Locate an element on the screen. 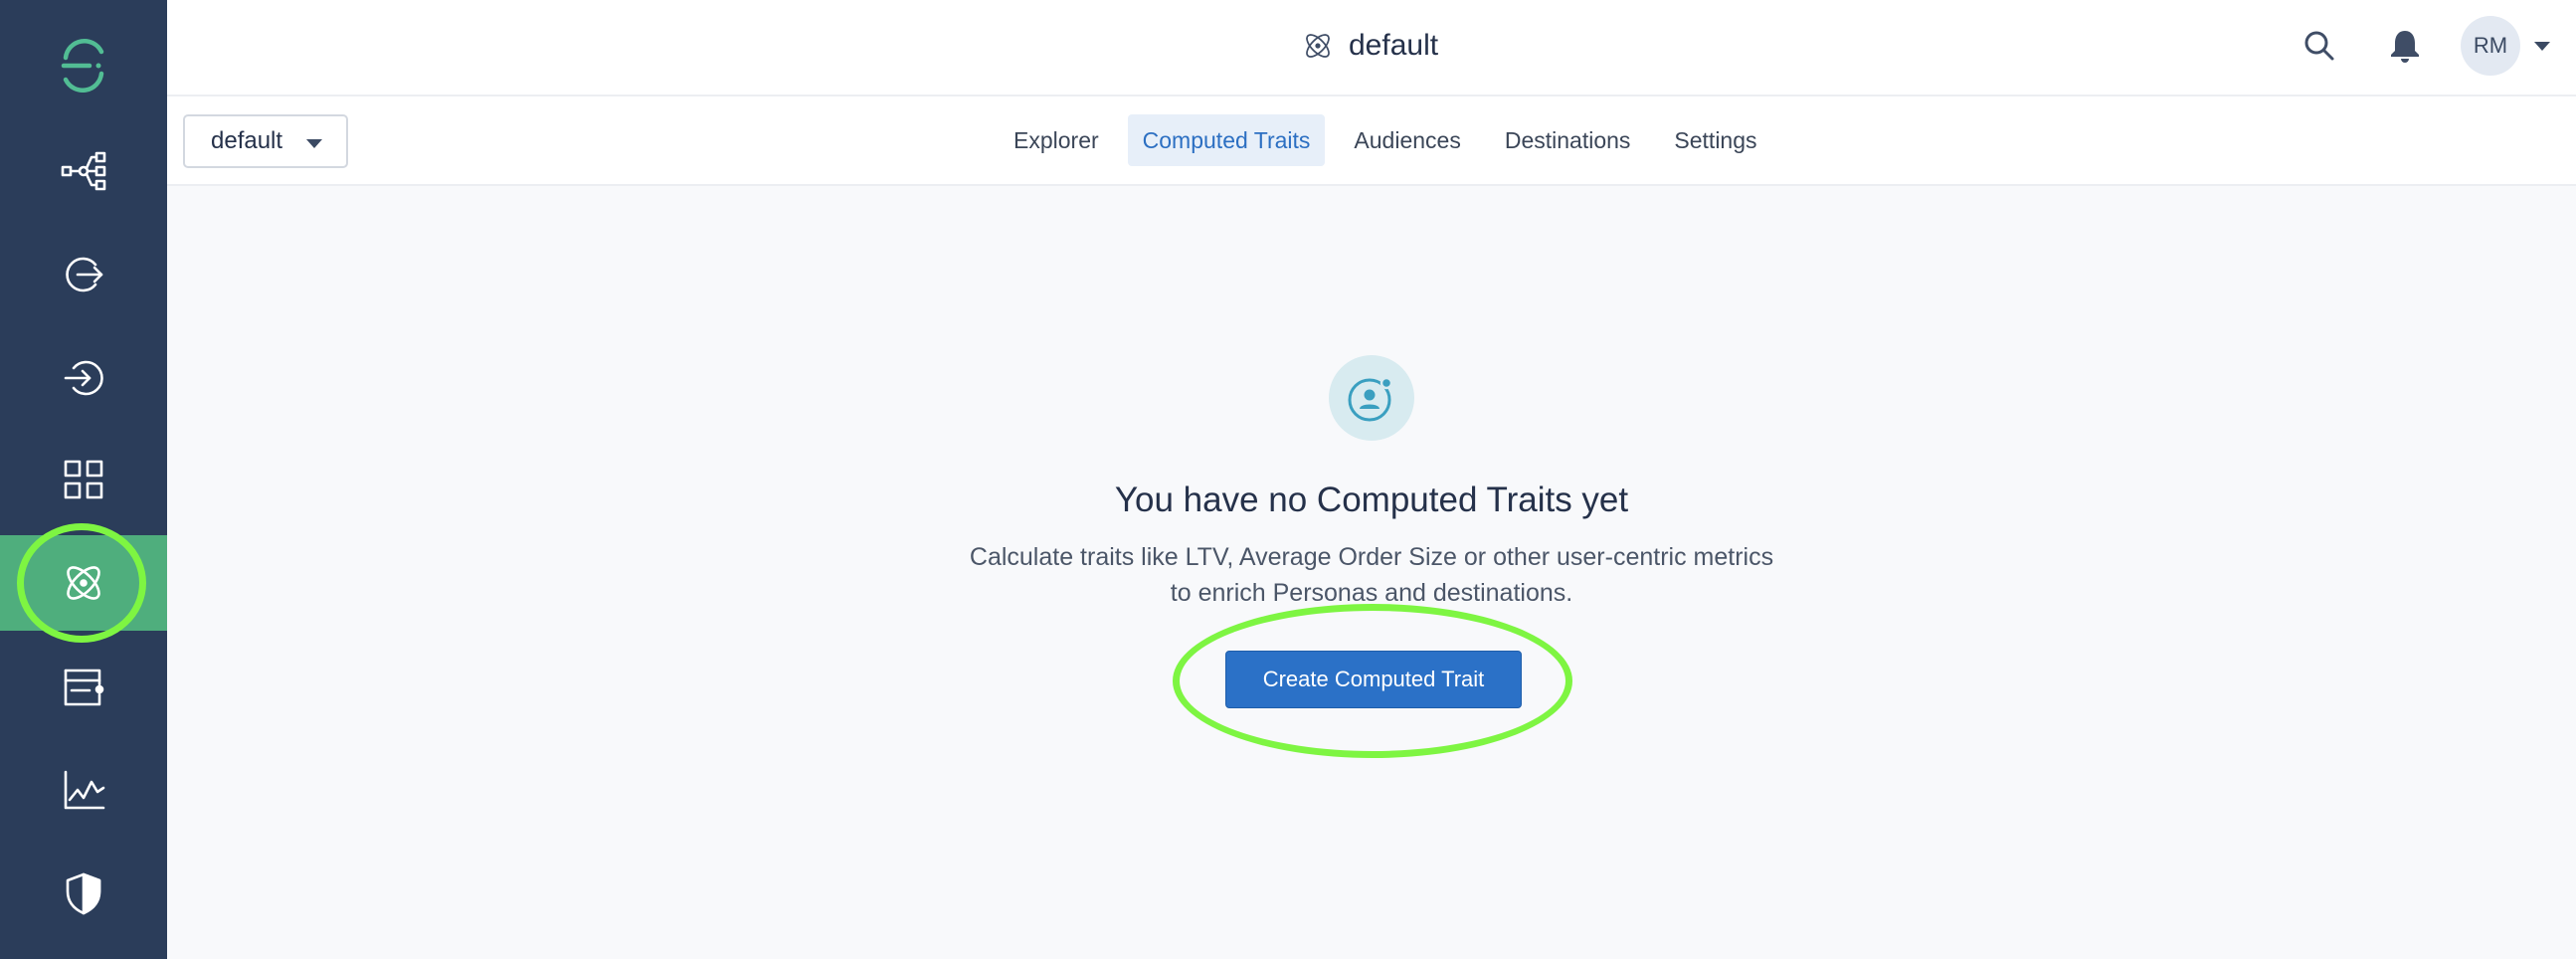 Image resolution: width=2576 pixels, height=959 pixels. protocols-icon is located at coordinates (84, 688).